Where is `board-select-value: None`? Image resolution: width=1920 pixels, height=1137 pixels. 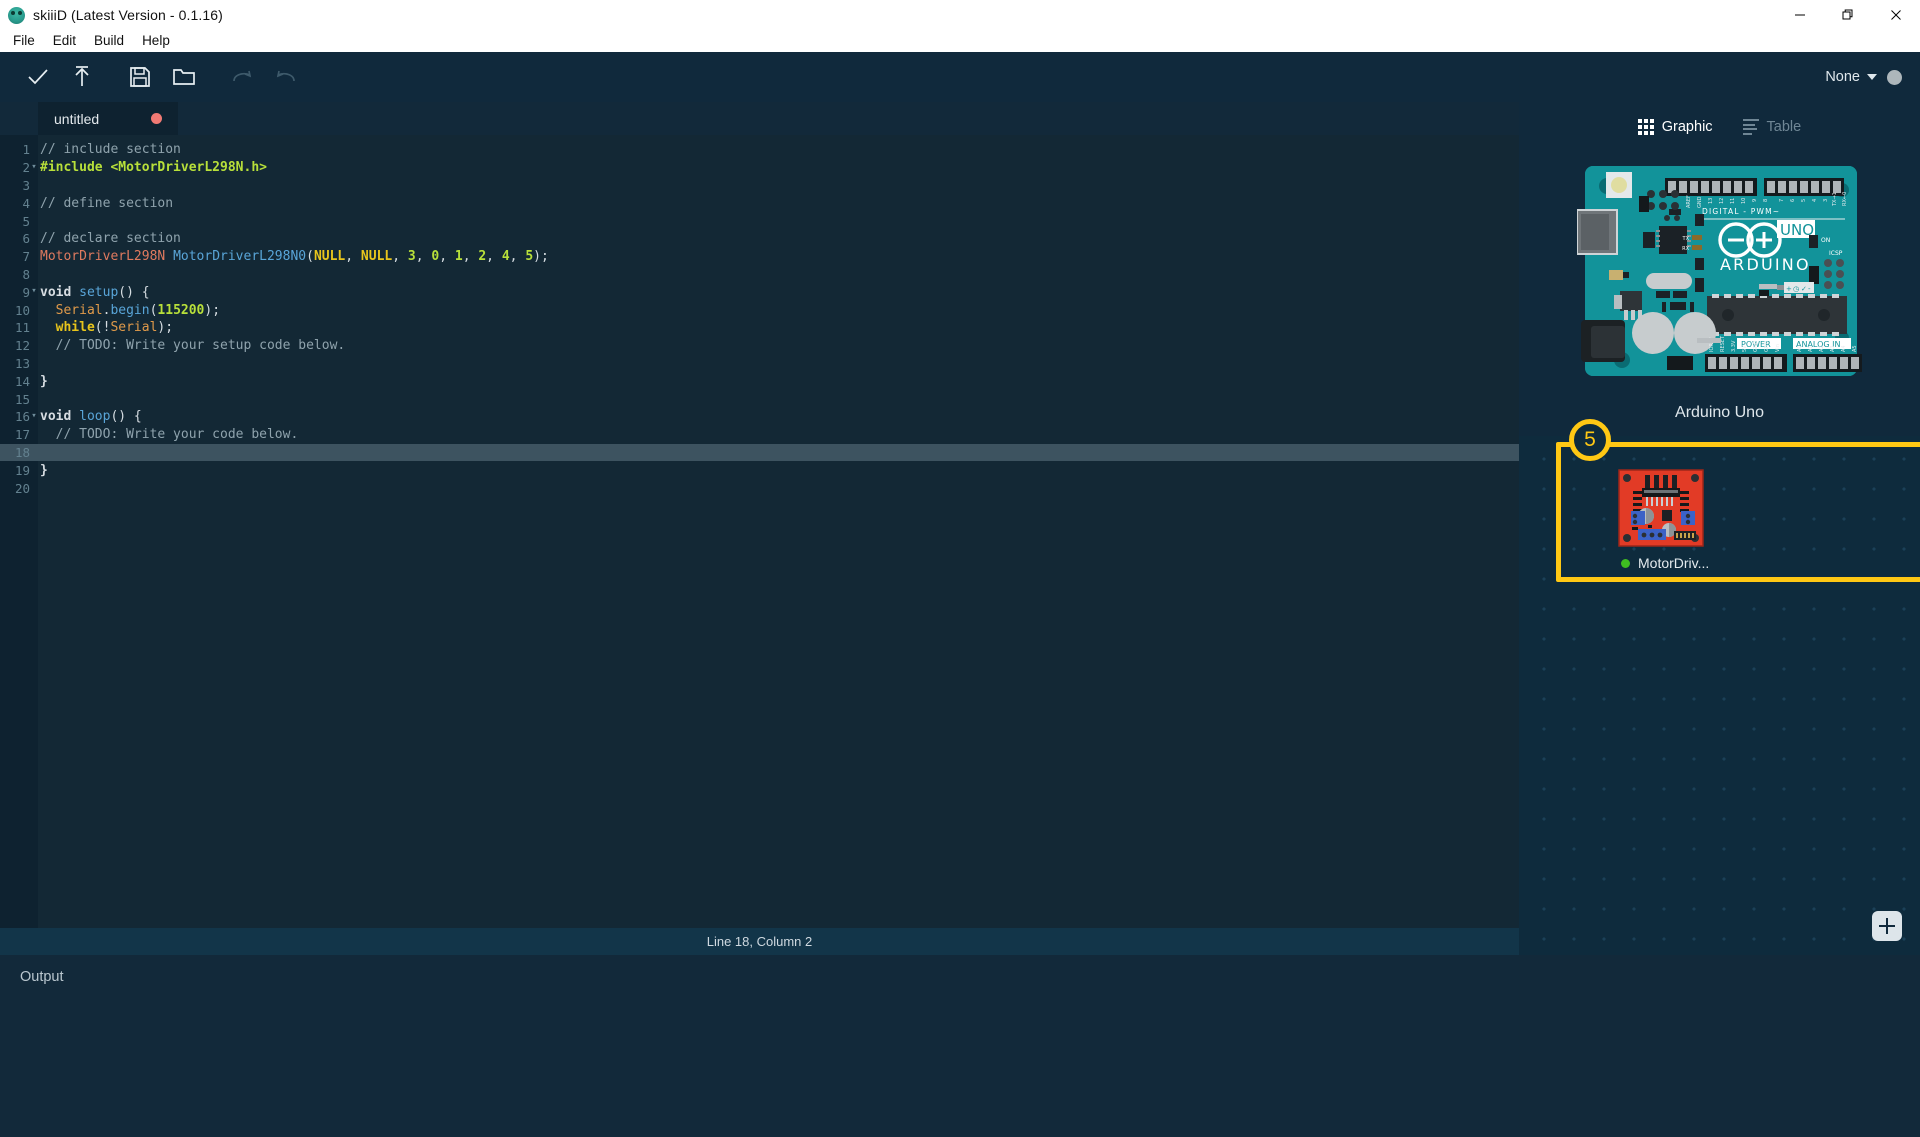 board-select-value: None is located at coordinates (1842, 77).